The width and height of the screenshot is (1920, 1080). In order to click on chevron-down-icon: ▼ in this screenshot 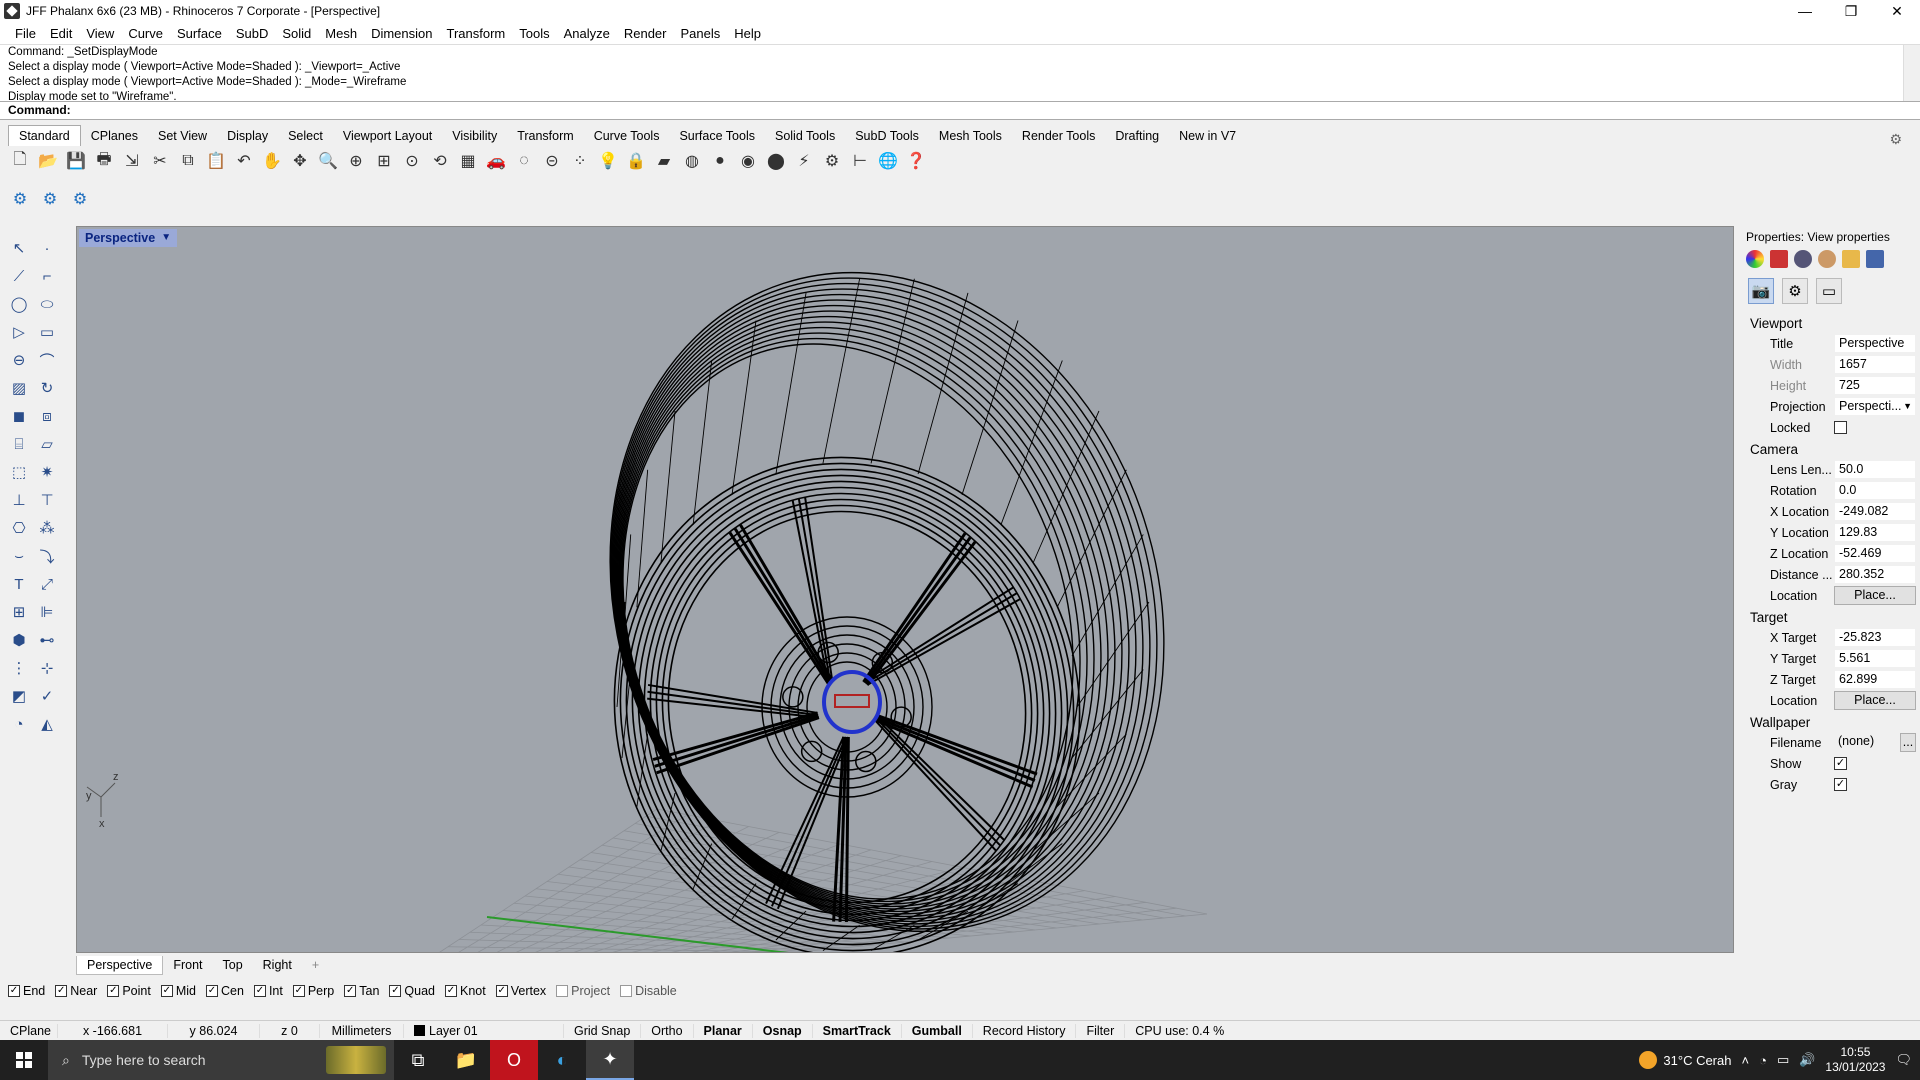, I will do `click(166, 238)`.